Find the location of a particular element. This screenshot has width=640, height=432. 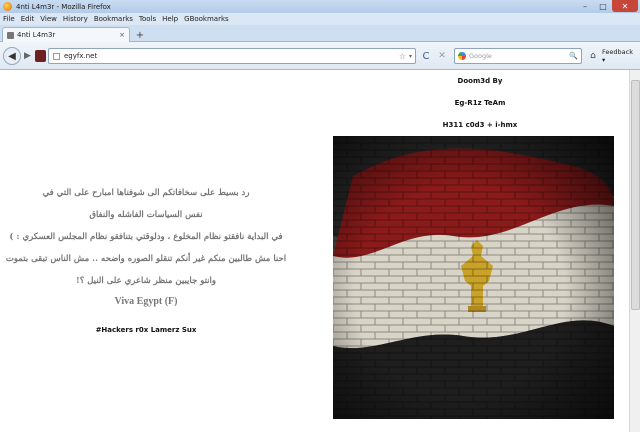

tab-strip: 4nti L4m3r × + is located at coordinates (320, 33).